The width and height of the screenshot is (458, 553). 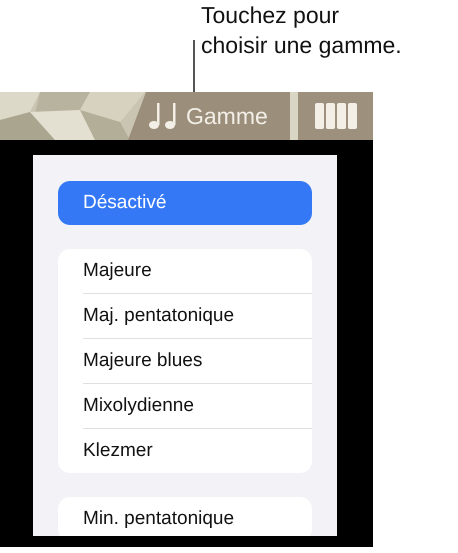 I want to click on scale-option: Maj. pentatonique, so click(x=197, y=315).